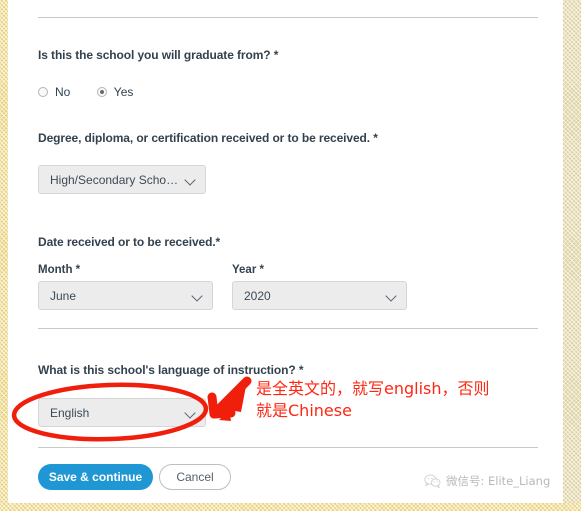 The width and height of the screenshot is (581, 511). I want to click on annotation-text-line2: 就是Chinese, so click(304, 410).